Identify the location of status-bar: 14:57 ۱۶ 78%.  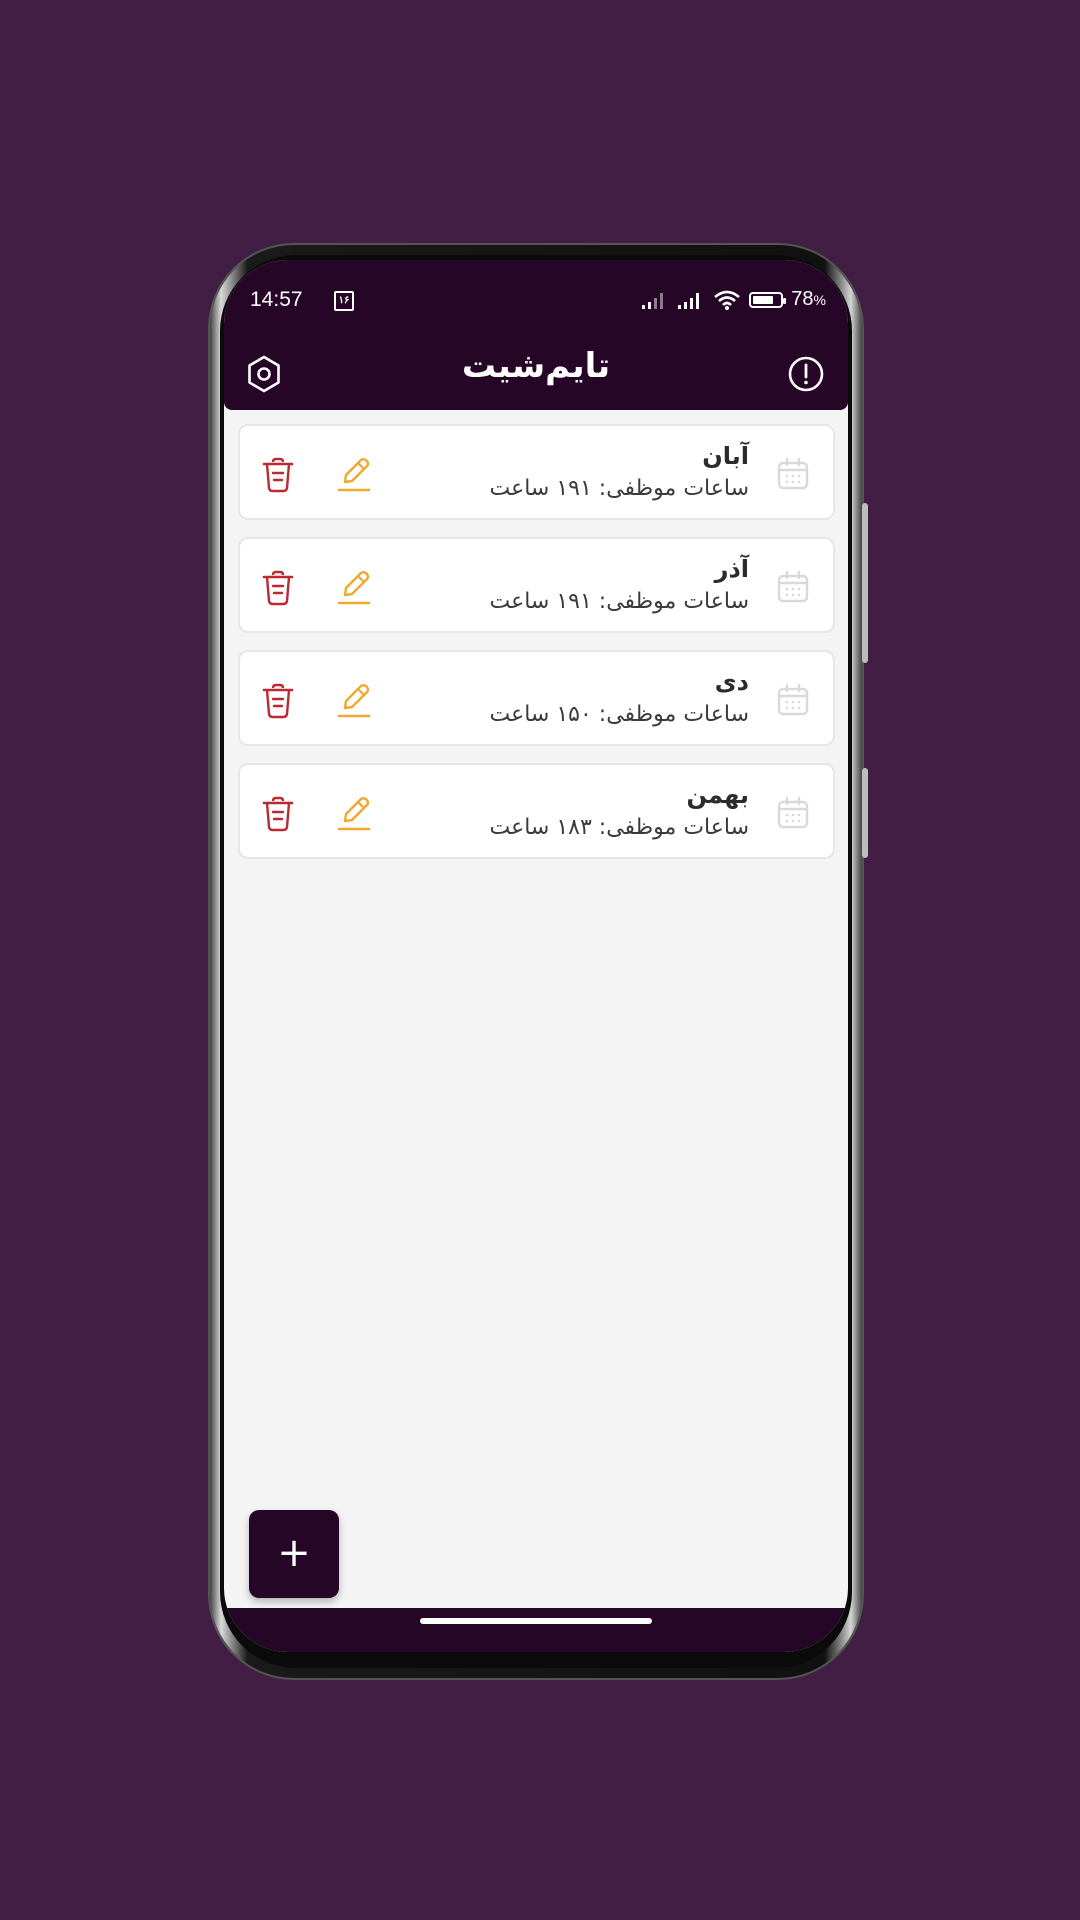
(536, 303).